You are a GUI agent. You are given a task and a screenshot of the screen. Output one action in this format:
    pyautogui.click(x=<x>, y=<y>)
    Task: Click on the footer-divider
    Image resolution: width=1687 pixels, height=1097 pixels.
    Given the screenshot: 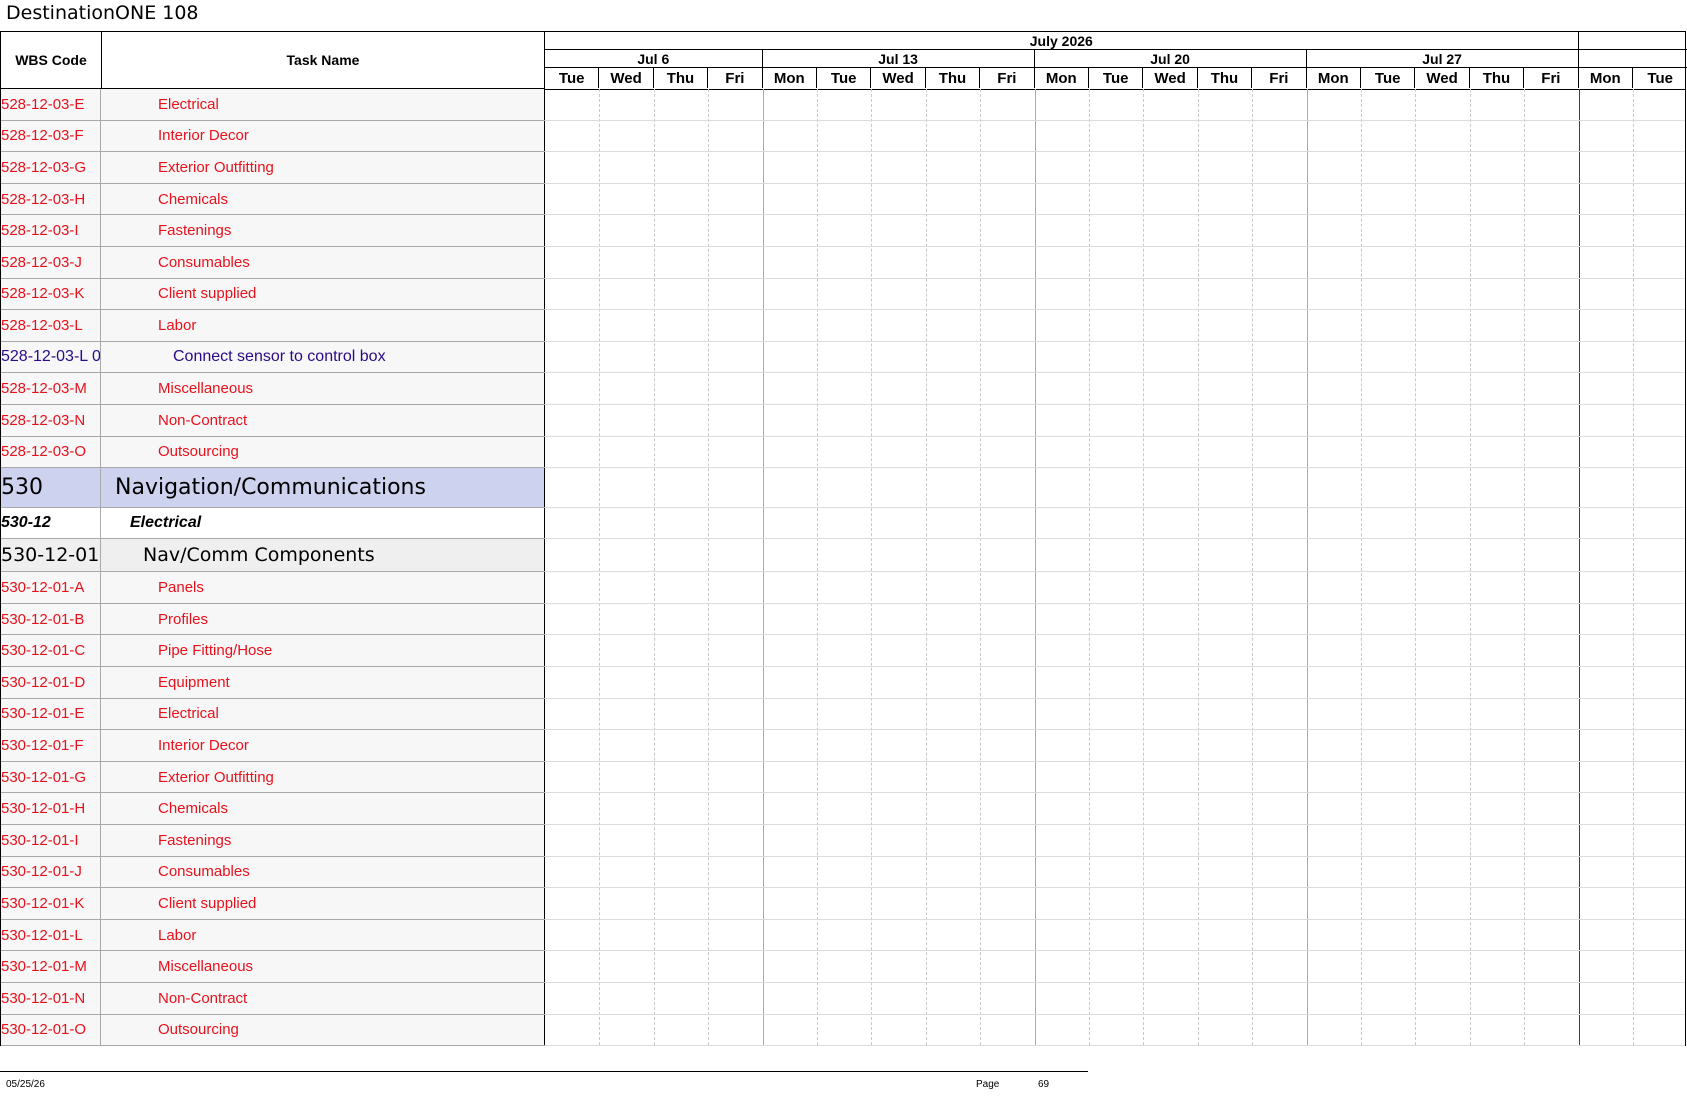 What is the action you would take?
    pyautogui.click(x=544, y=1071)
    